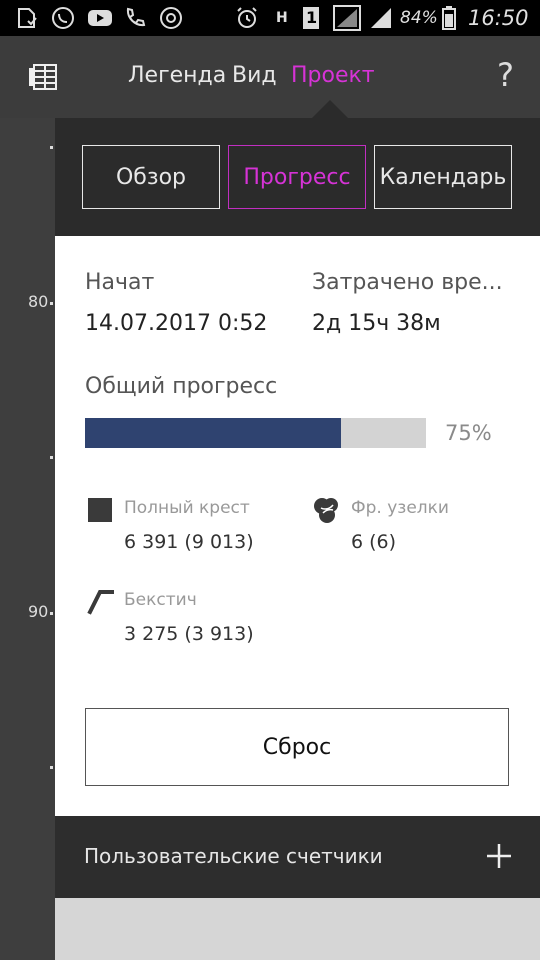 Image resolution: width=540 pixels, height=960 pixels. I want to click on full-cross-icon, so click(101, 511).